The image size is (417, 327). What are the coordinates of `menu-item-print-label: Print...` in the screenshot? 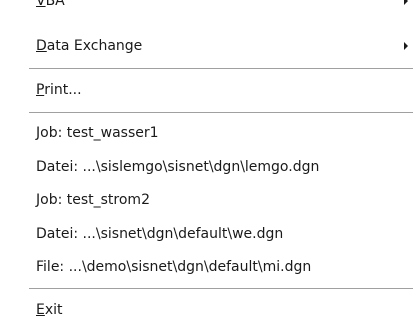 It's located at (59, 90).